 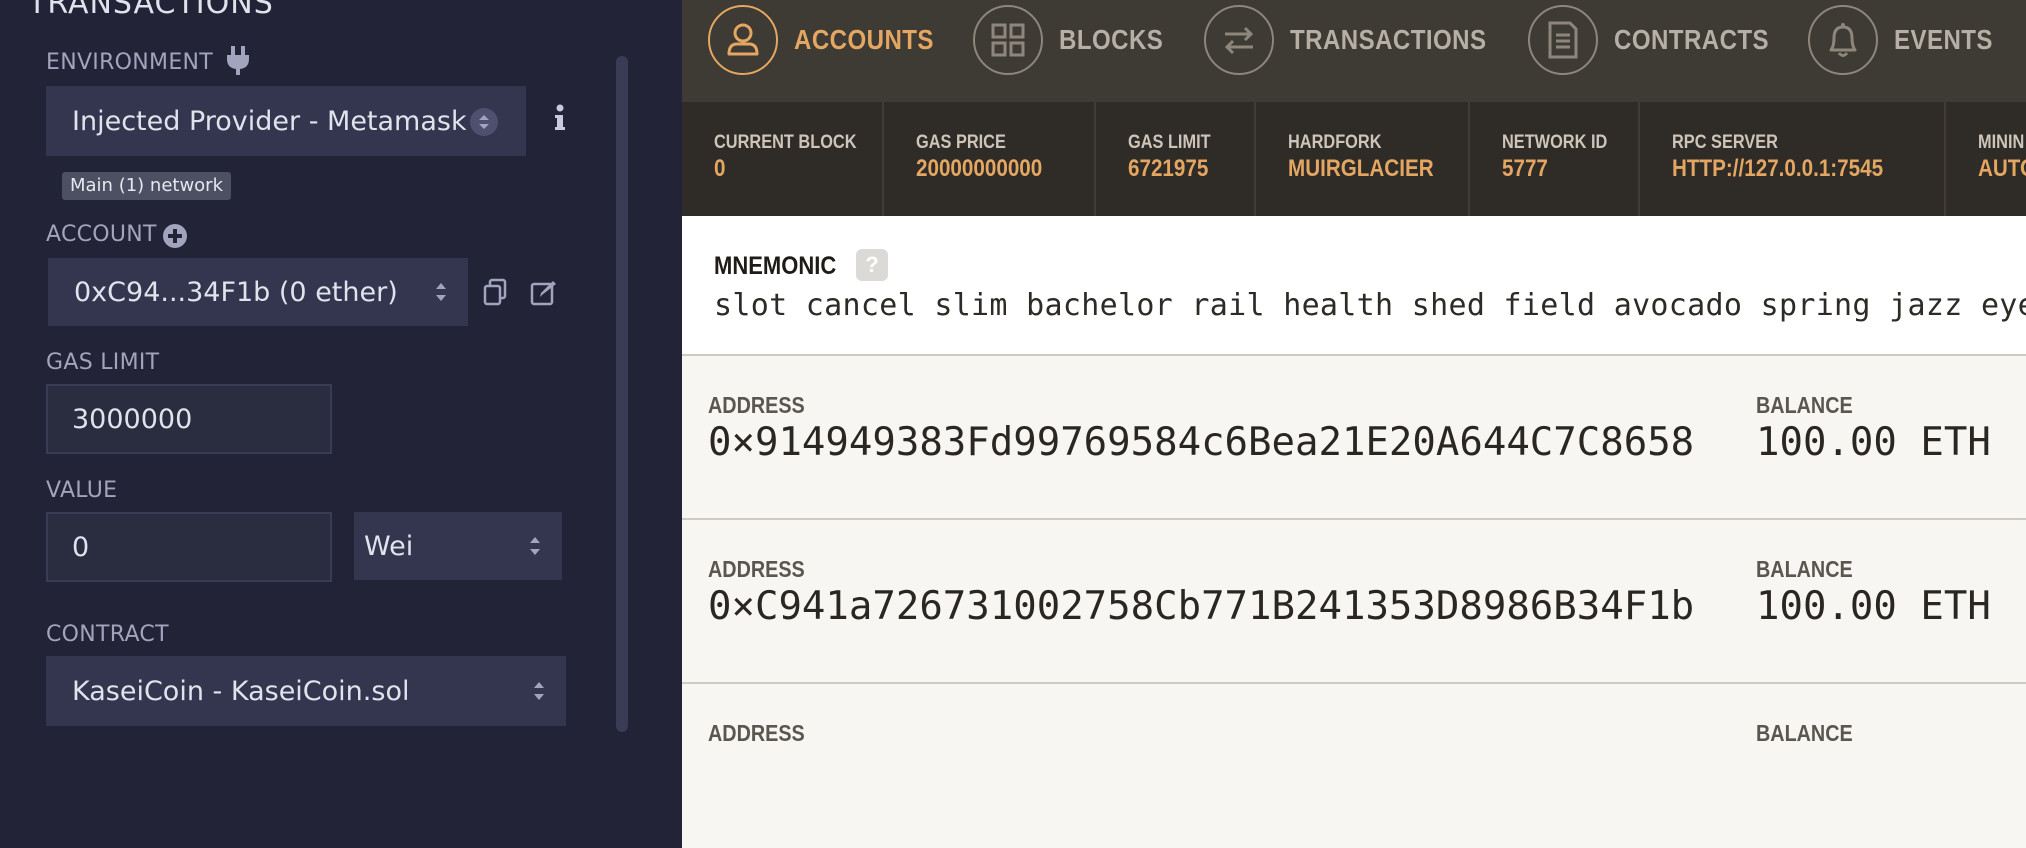 I want to click on edit-icon, so click(x=544, y=294).